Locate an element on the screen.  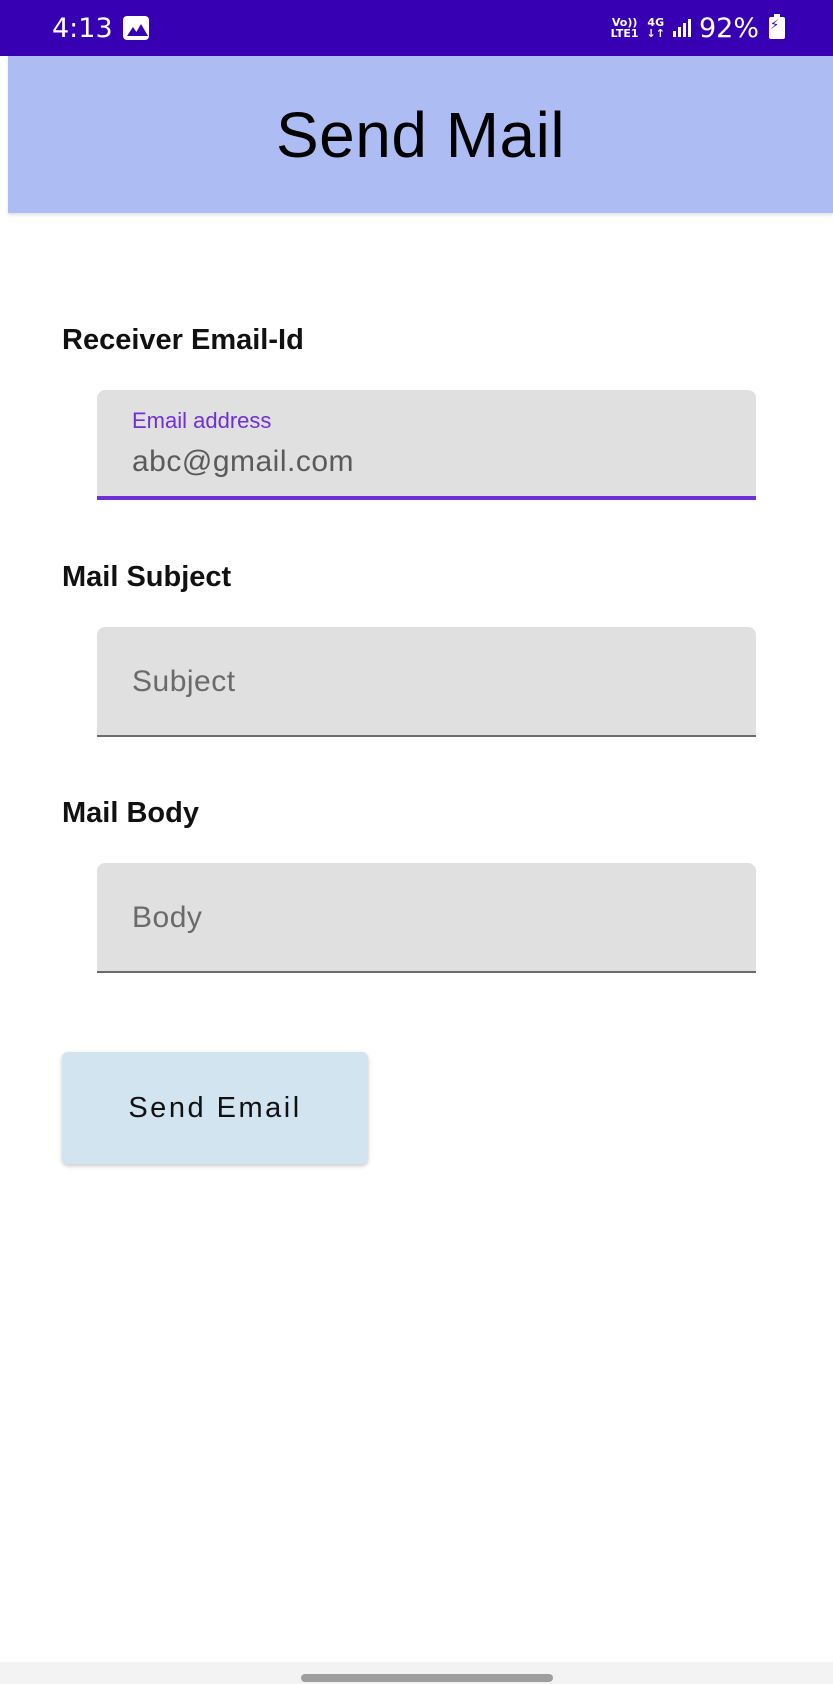
volte-bottom: LTE1 is located at coordinates (624, 33).